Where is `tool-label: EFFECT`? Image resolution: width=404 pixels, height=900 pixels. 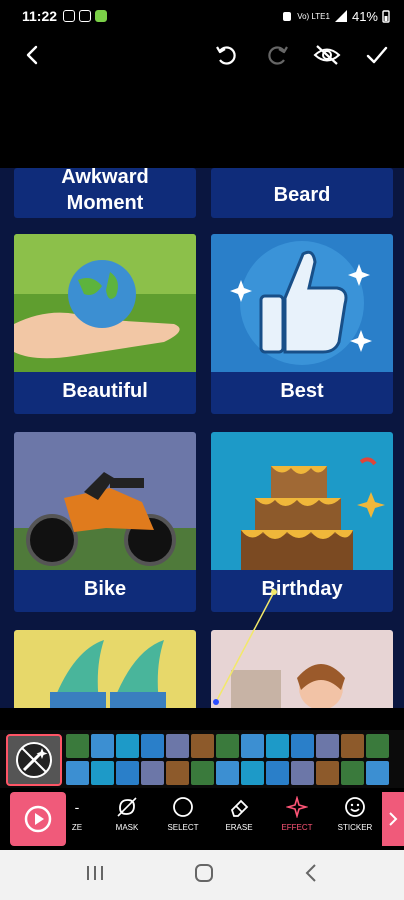
tool-label: EFFECT is located at coordinates (297, 827).